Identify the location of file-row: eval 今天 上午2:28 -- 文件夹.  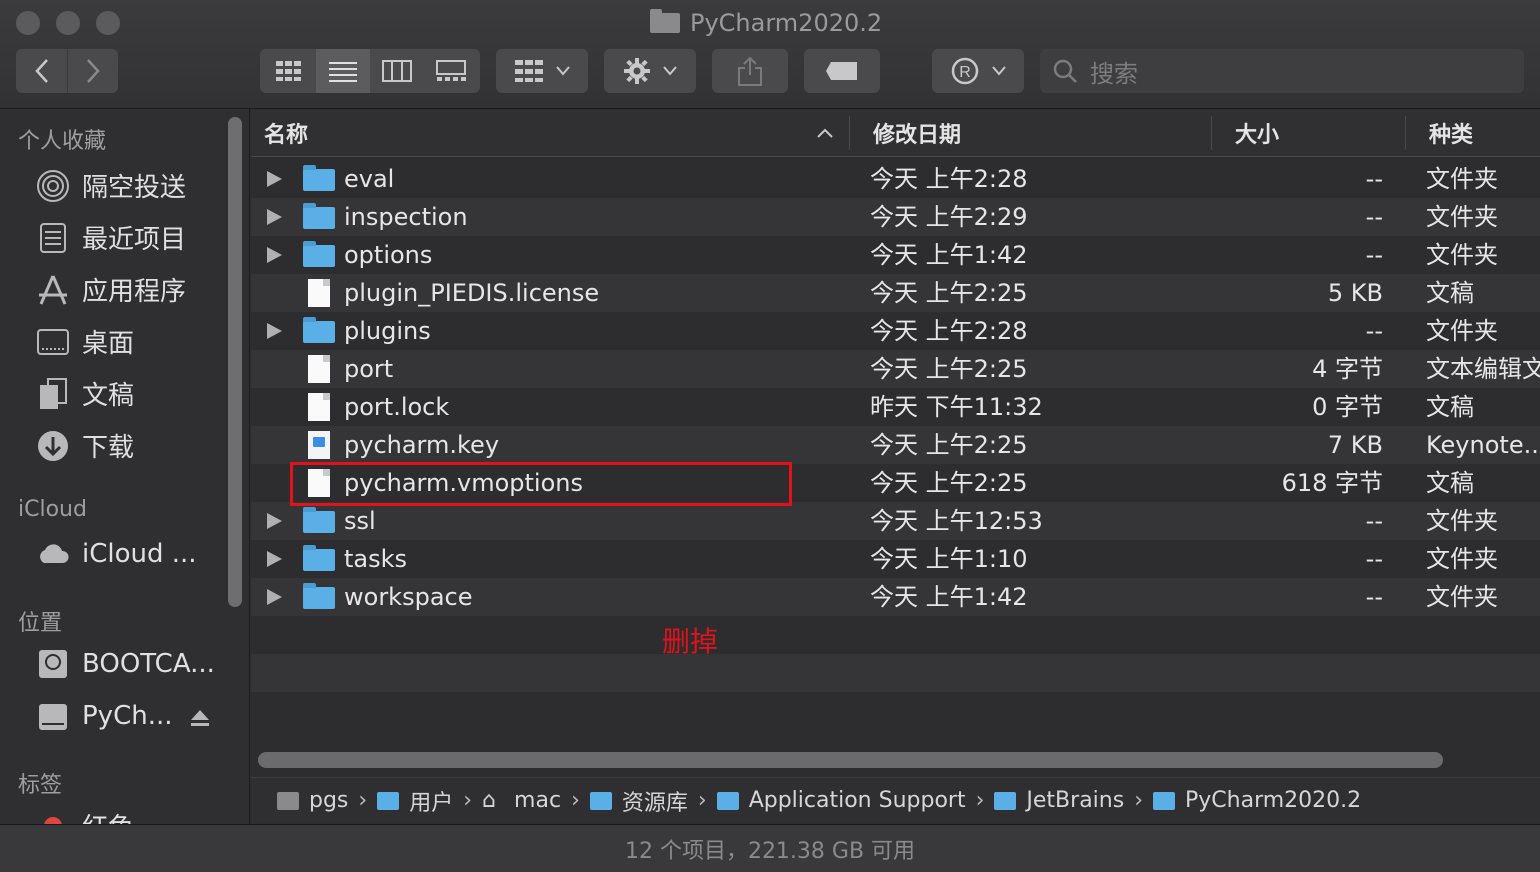
(895, 179).